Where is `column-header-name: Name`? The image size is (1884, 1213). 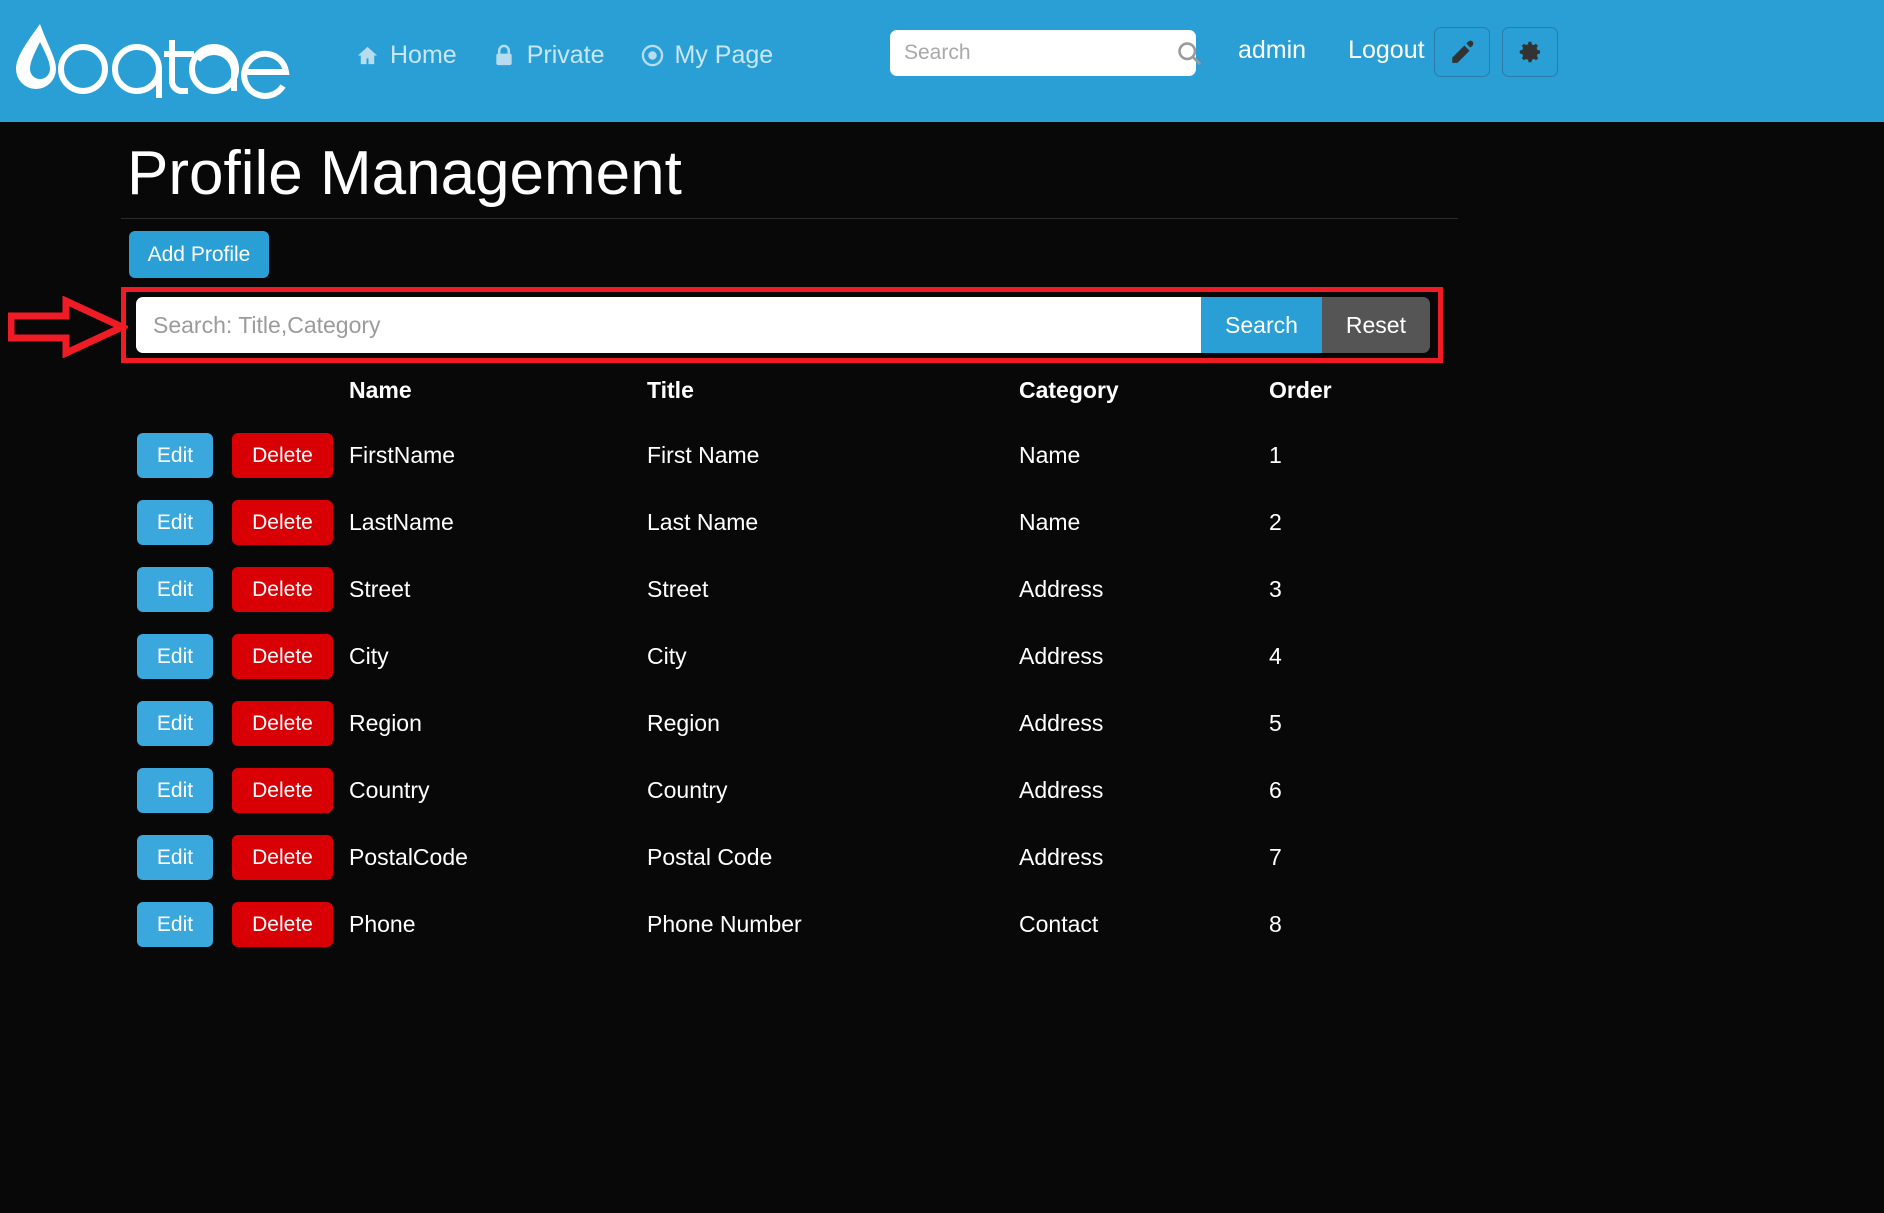 column-header-name: Name is located at coordinates (380, 390).